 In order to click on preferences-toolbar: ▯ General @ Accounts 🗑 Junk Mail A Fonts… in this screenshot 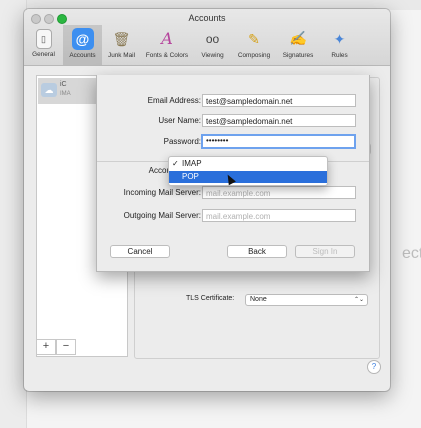, I will do `click(191, 45)`.